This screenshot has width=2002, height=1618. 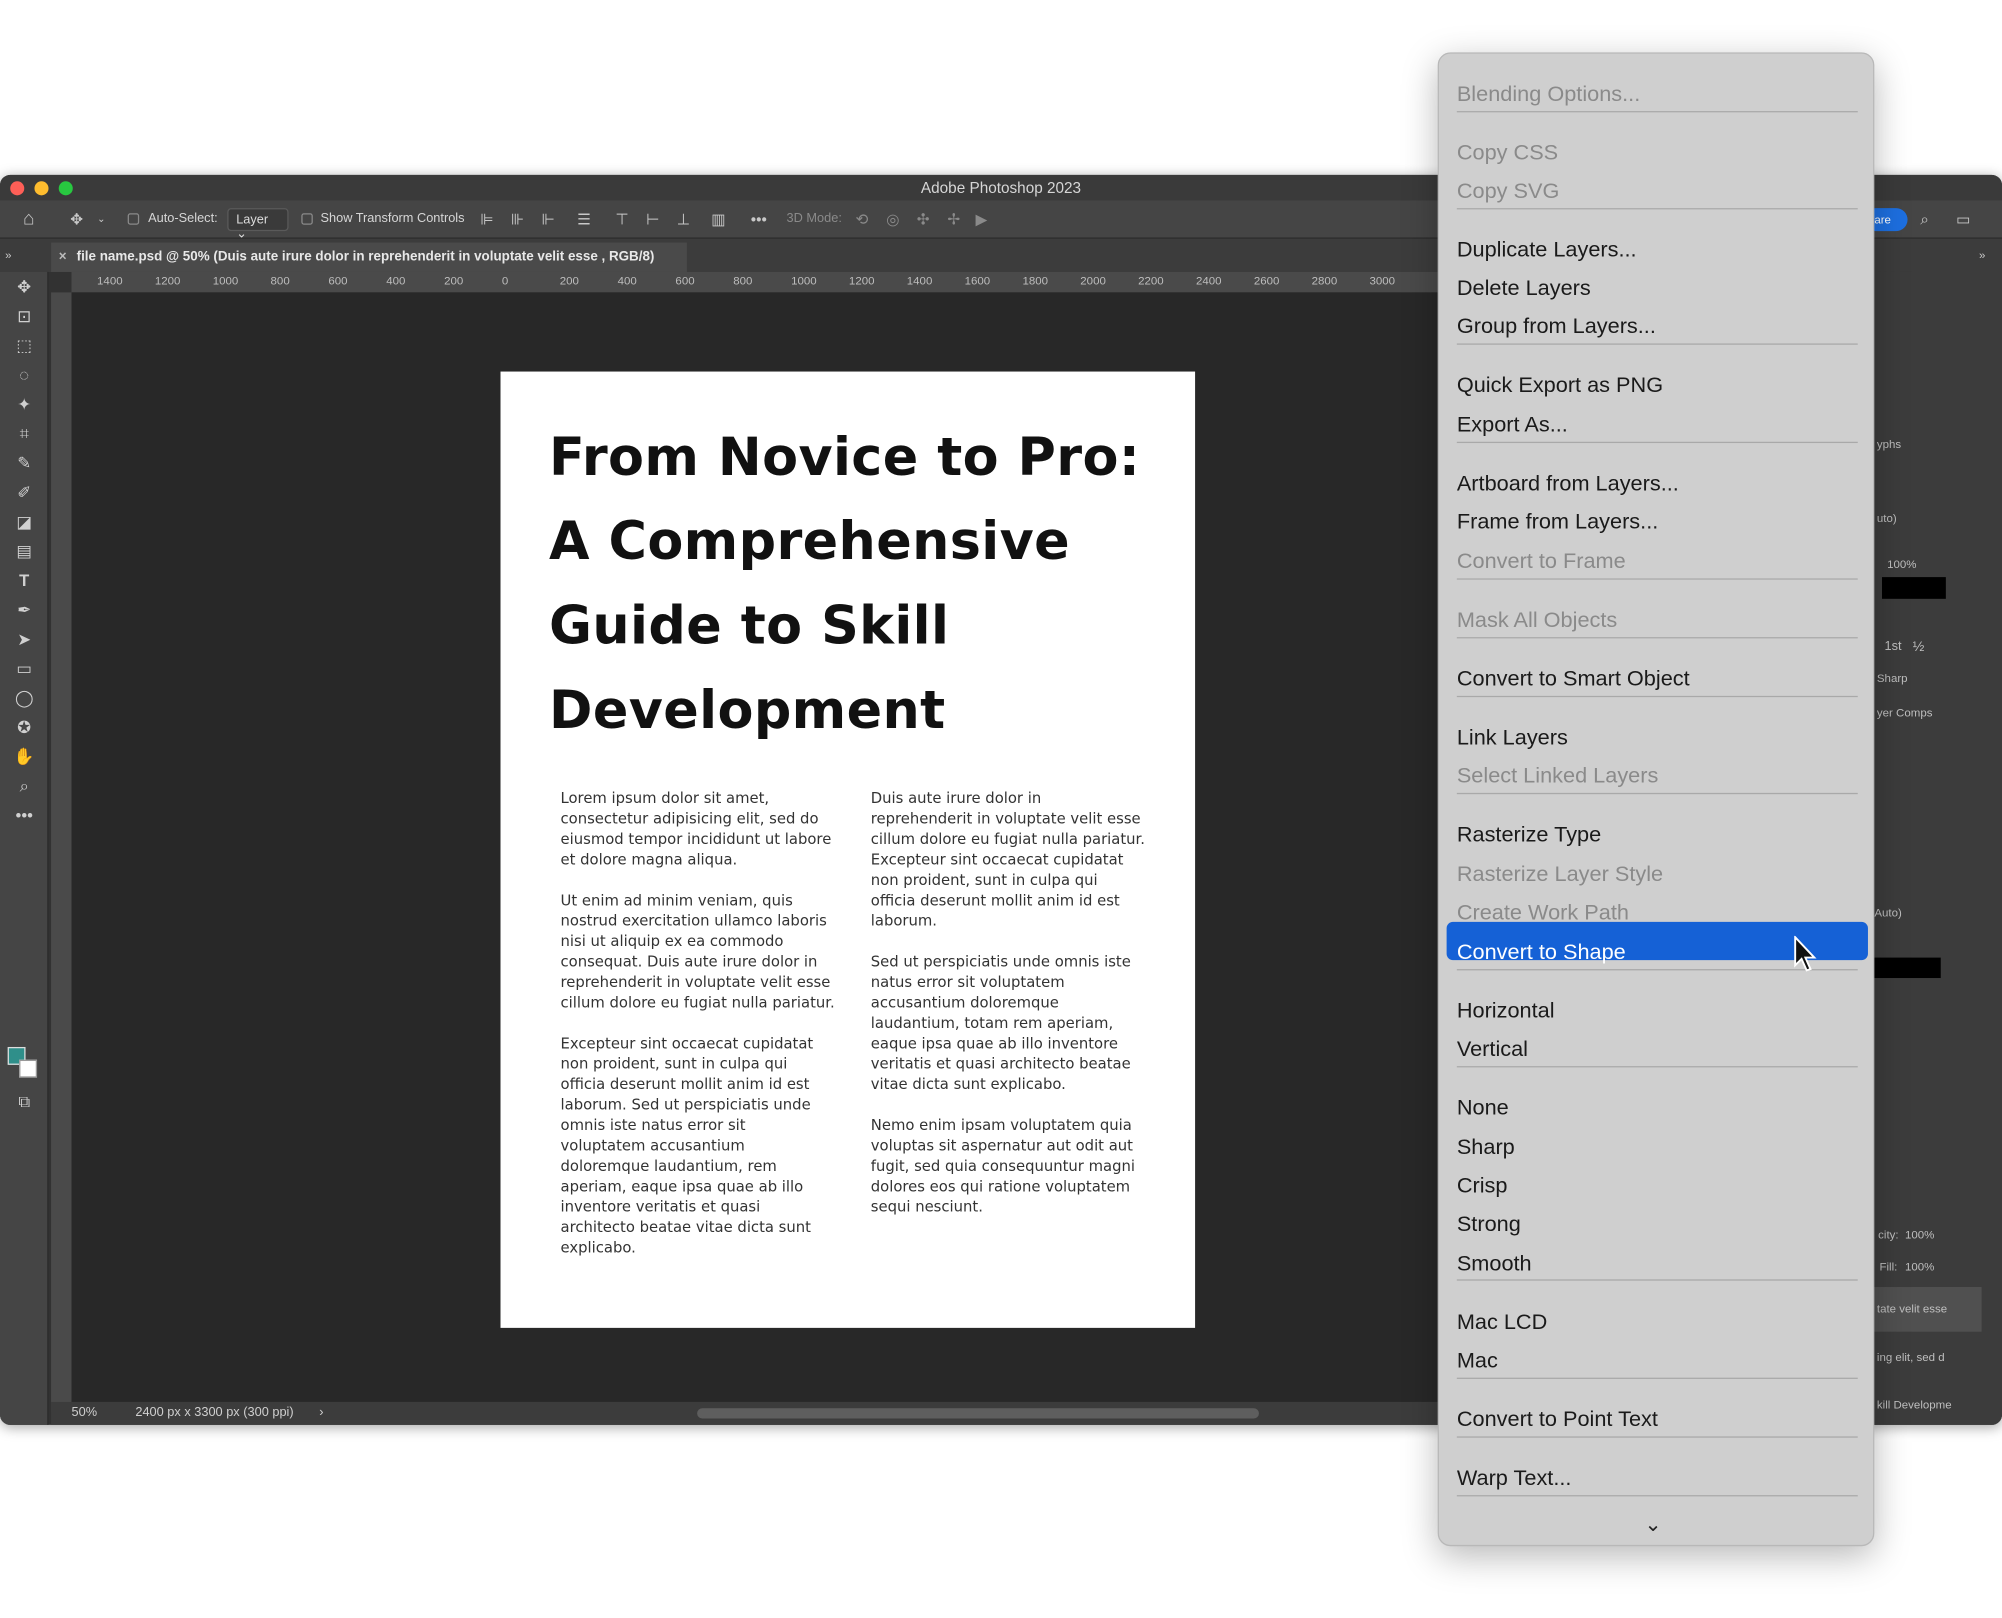 What do you see at coordinates (24, 346) in the screenshot?
I see `marquee-tool-icon: ⬚` at bounding box center [24, 346].